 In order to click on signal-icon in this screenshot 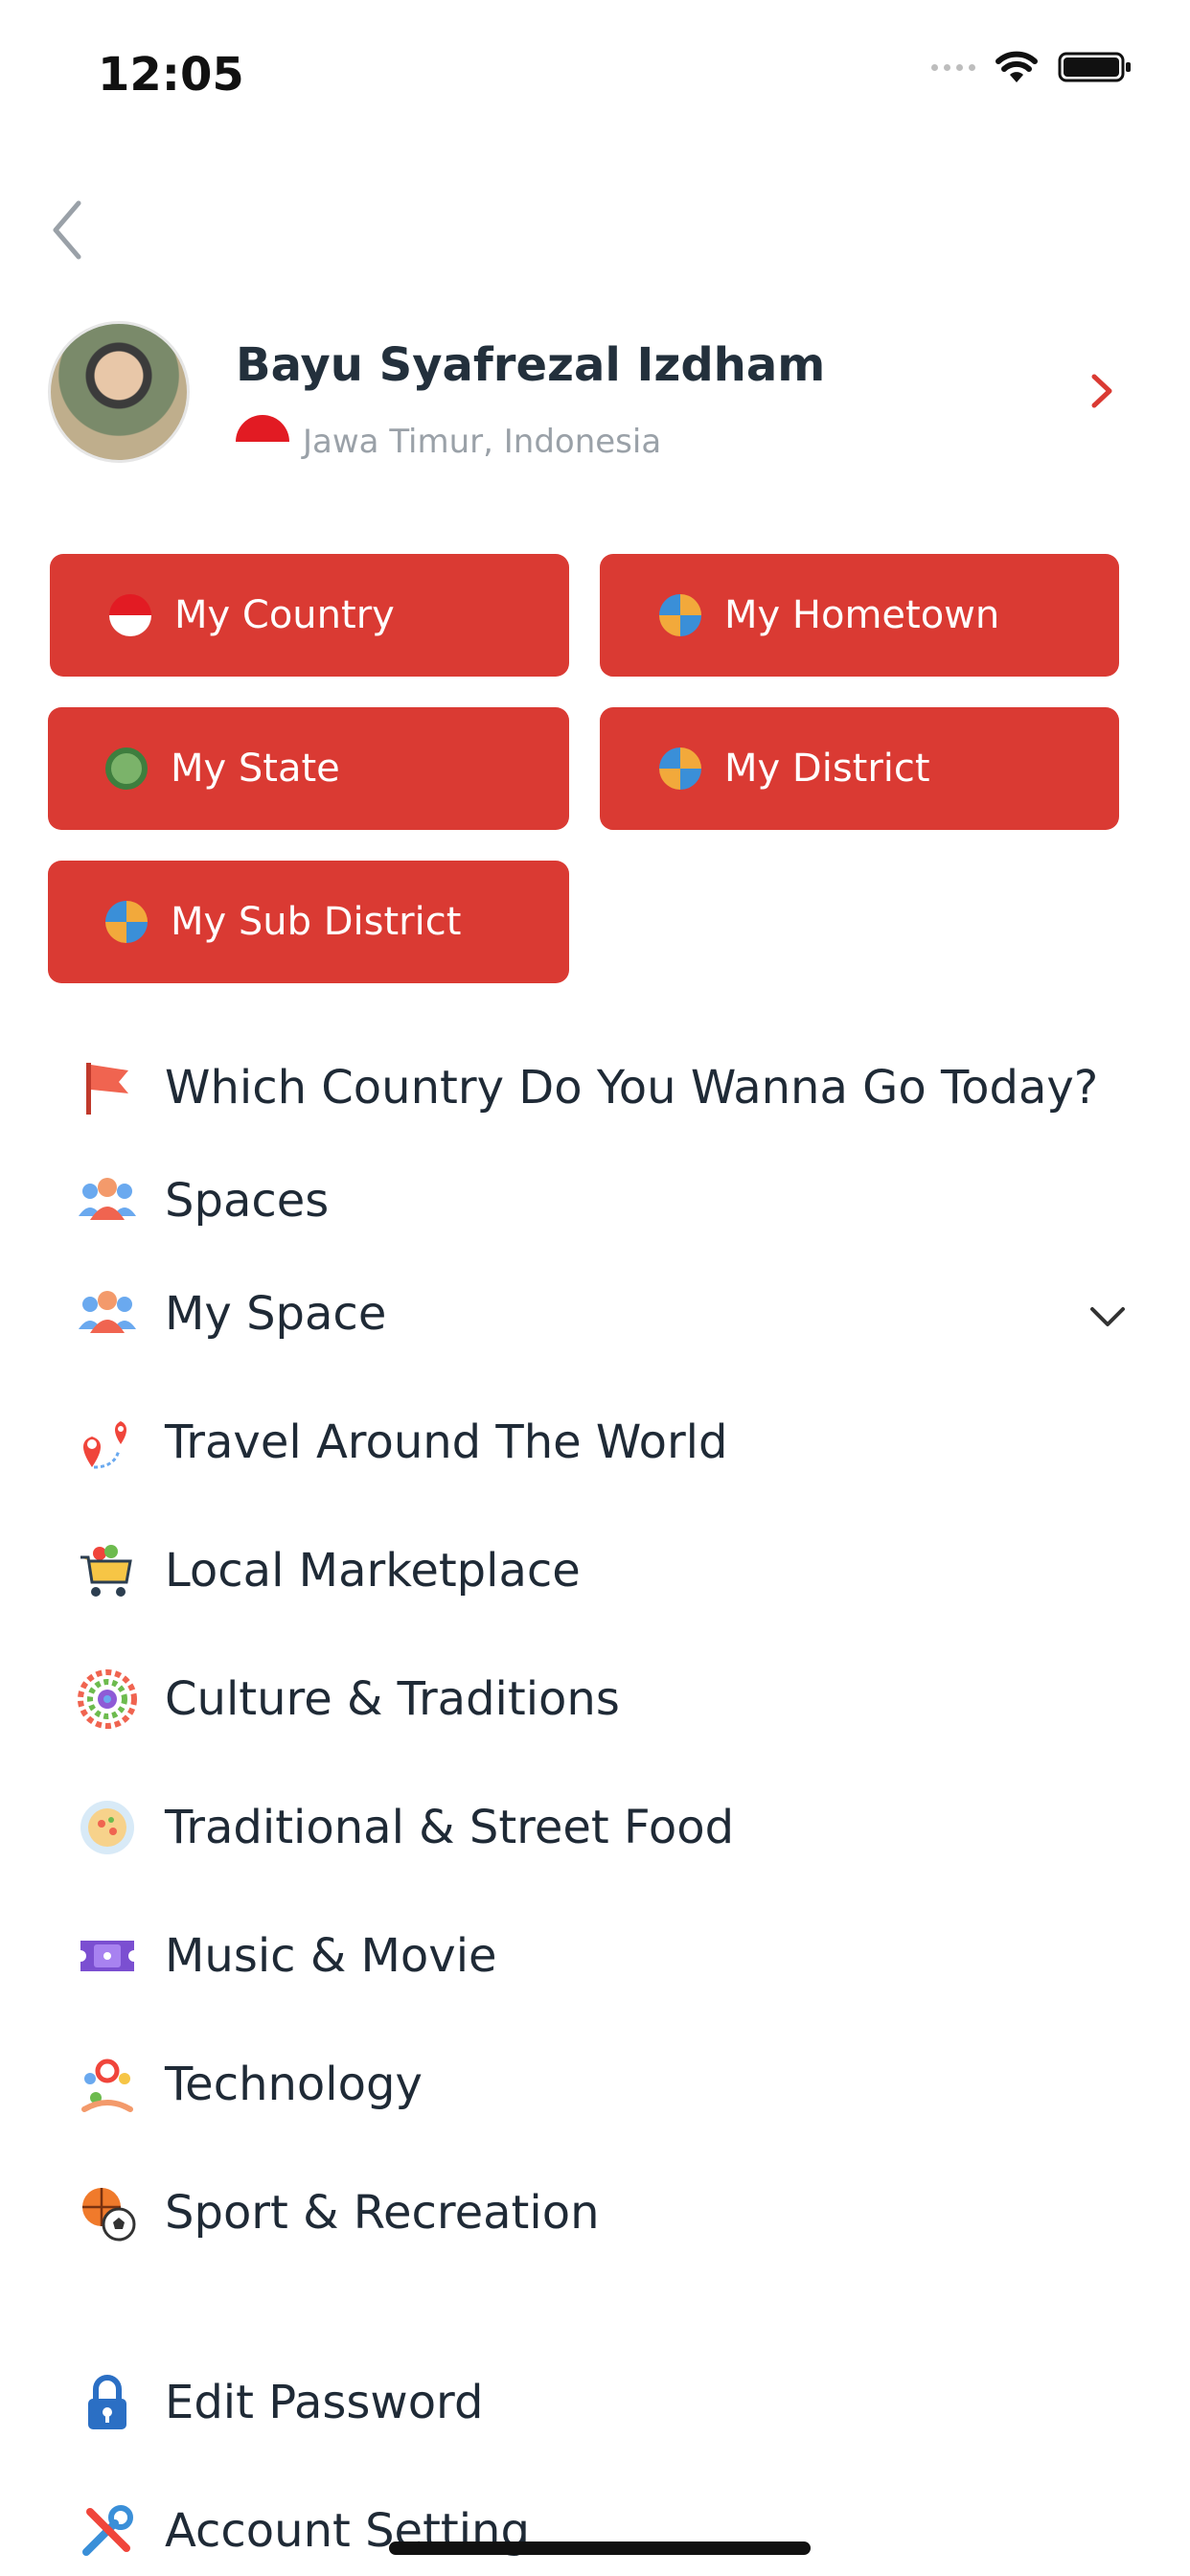, I will do `click(953, 67)`.